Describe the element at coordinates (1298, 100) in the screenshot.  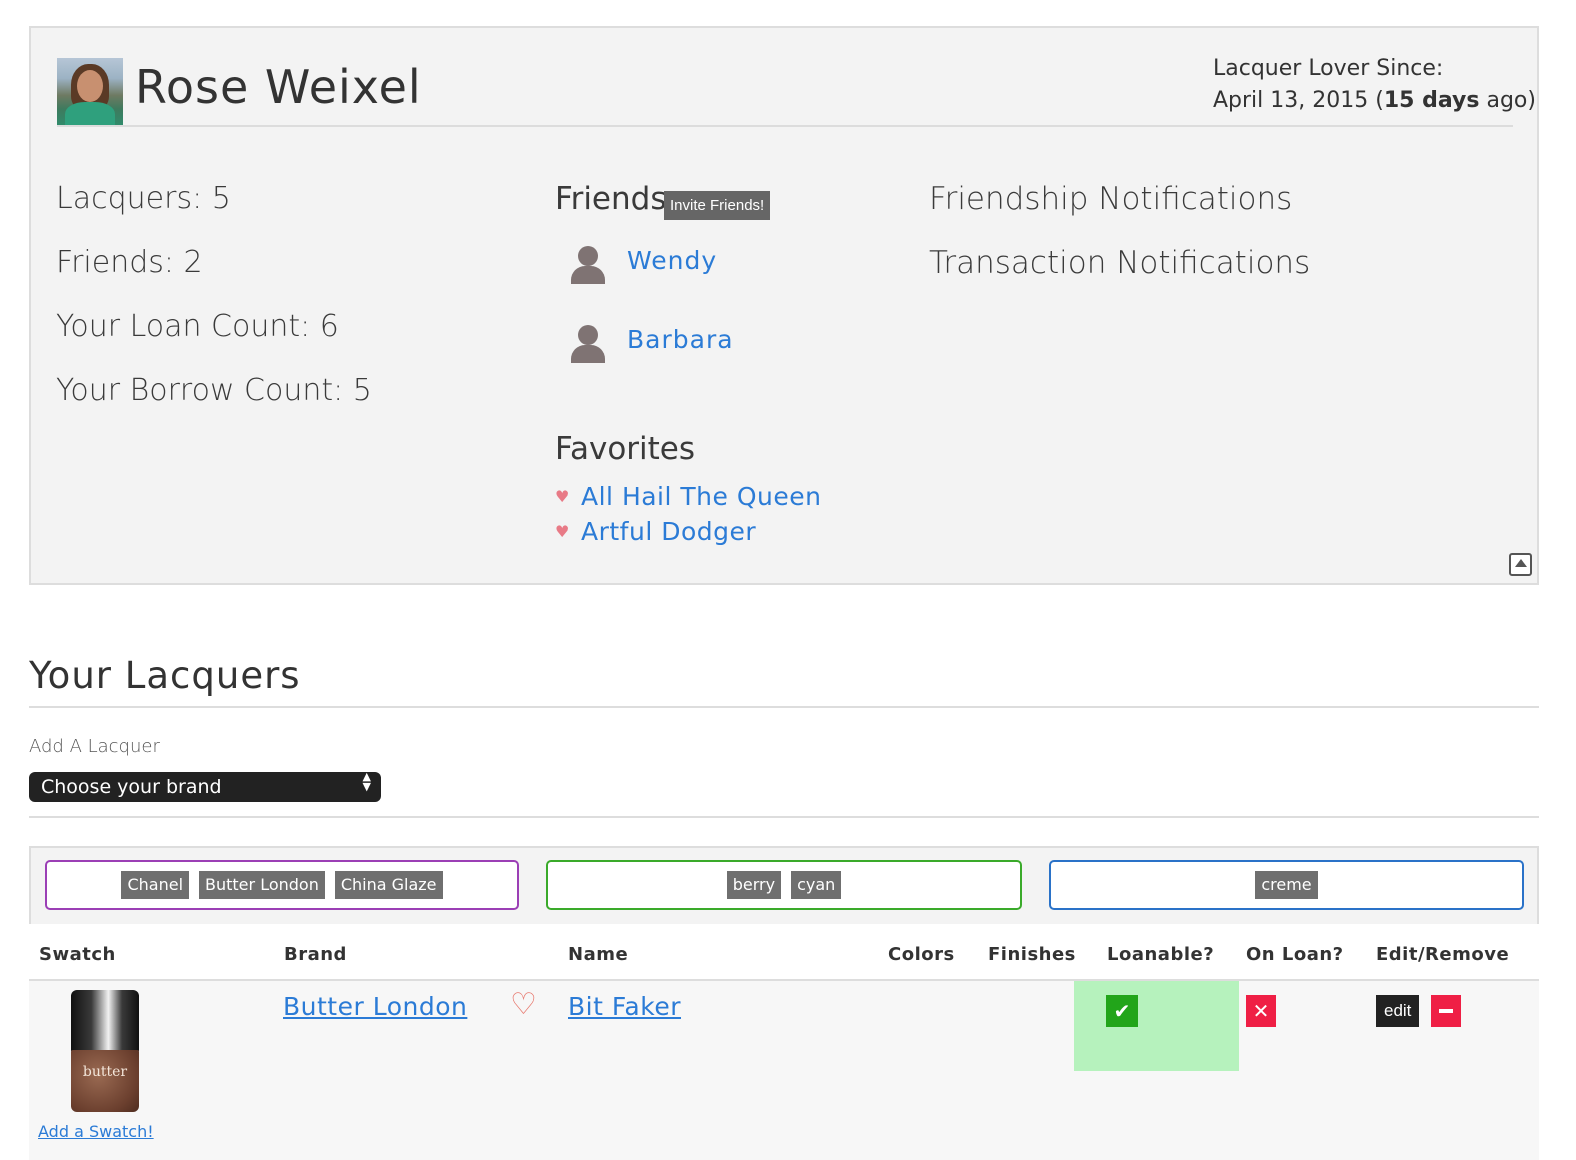
I see `since-date-text: April 13, 2015 (` at that location.